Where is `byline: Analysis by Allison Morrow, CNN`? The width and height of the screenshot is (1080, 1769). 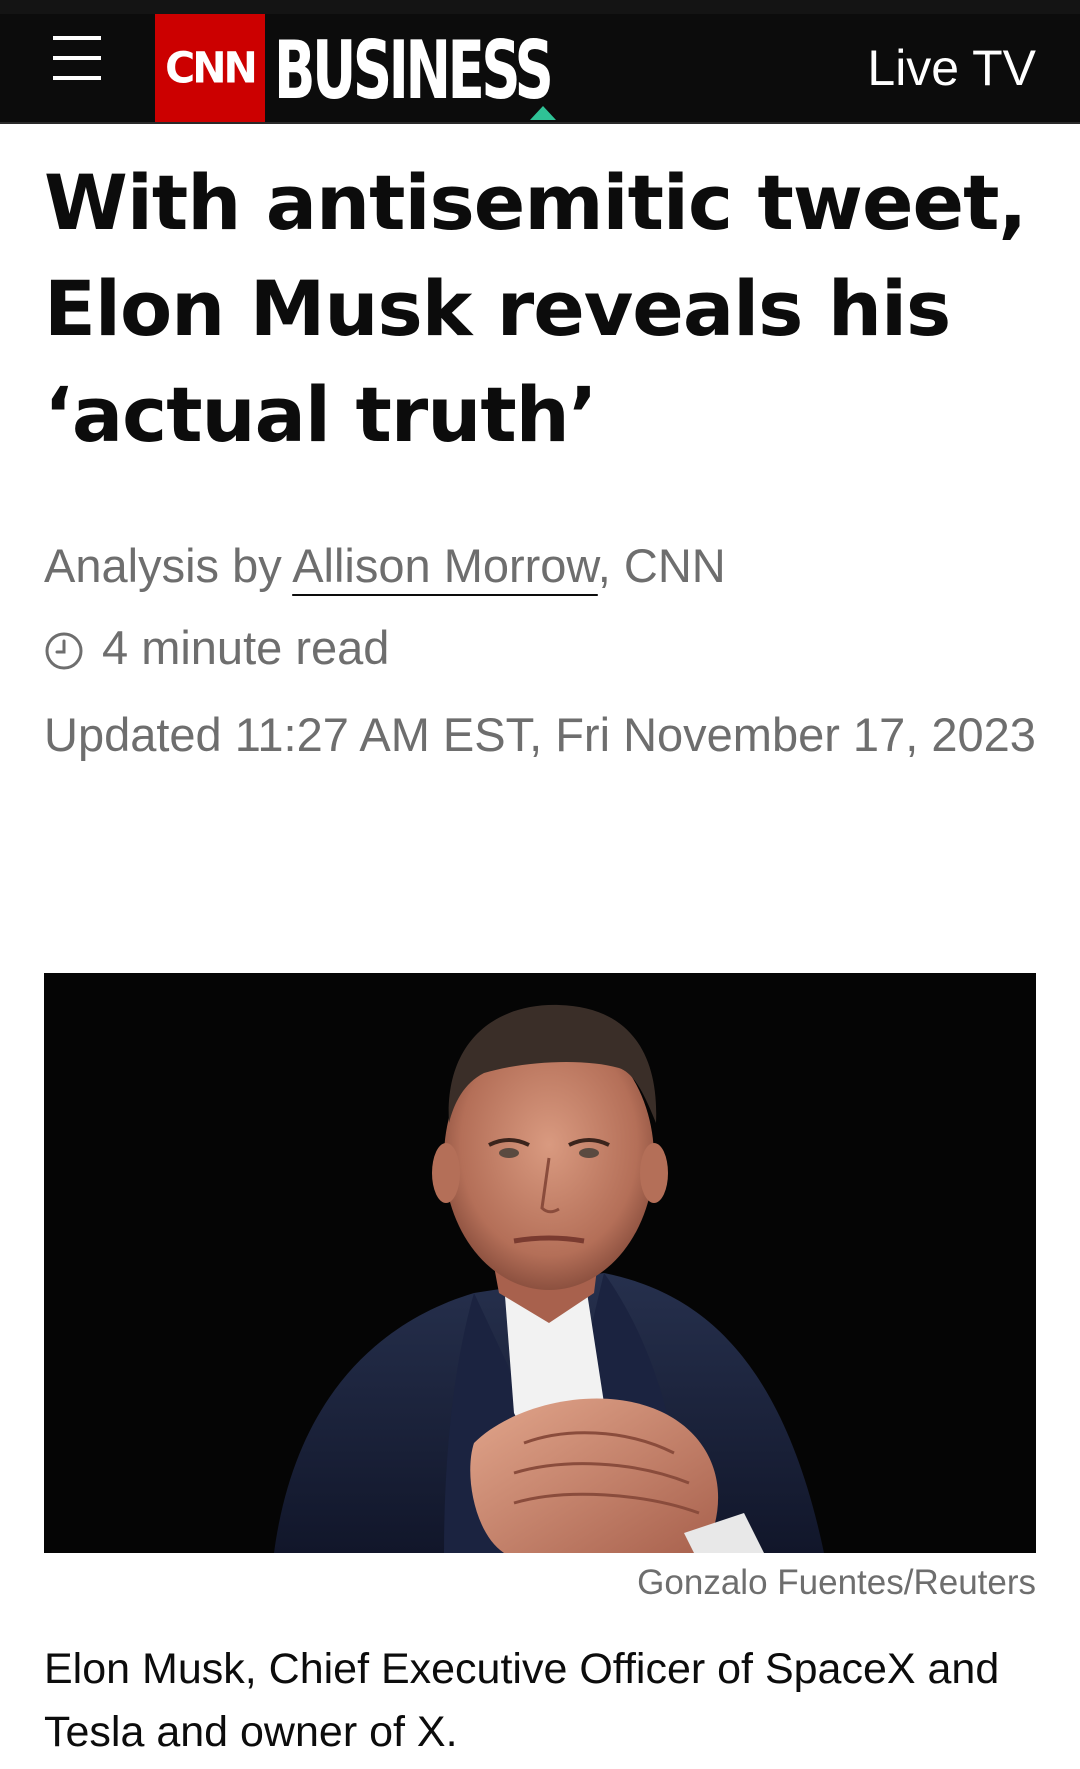
byline: Analysis by Allison Morrow, CNN is located at coordinates (385, 566).